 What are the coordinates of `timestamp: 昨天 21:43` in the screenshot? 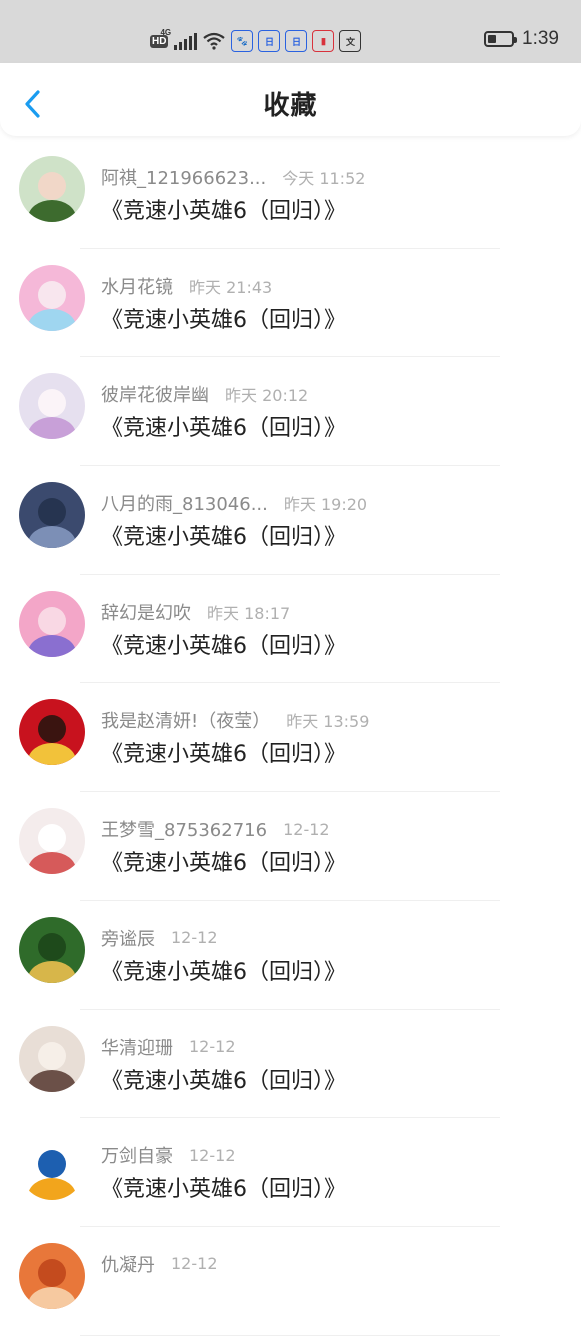 It's located at (231, 287).